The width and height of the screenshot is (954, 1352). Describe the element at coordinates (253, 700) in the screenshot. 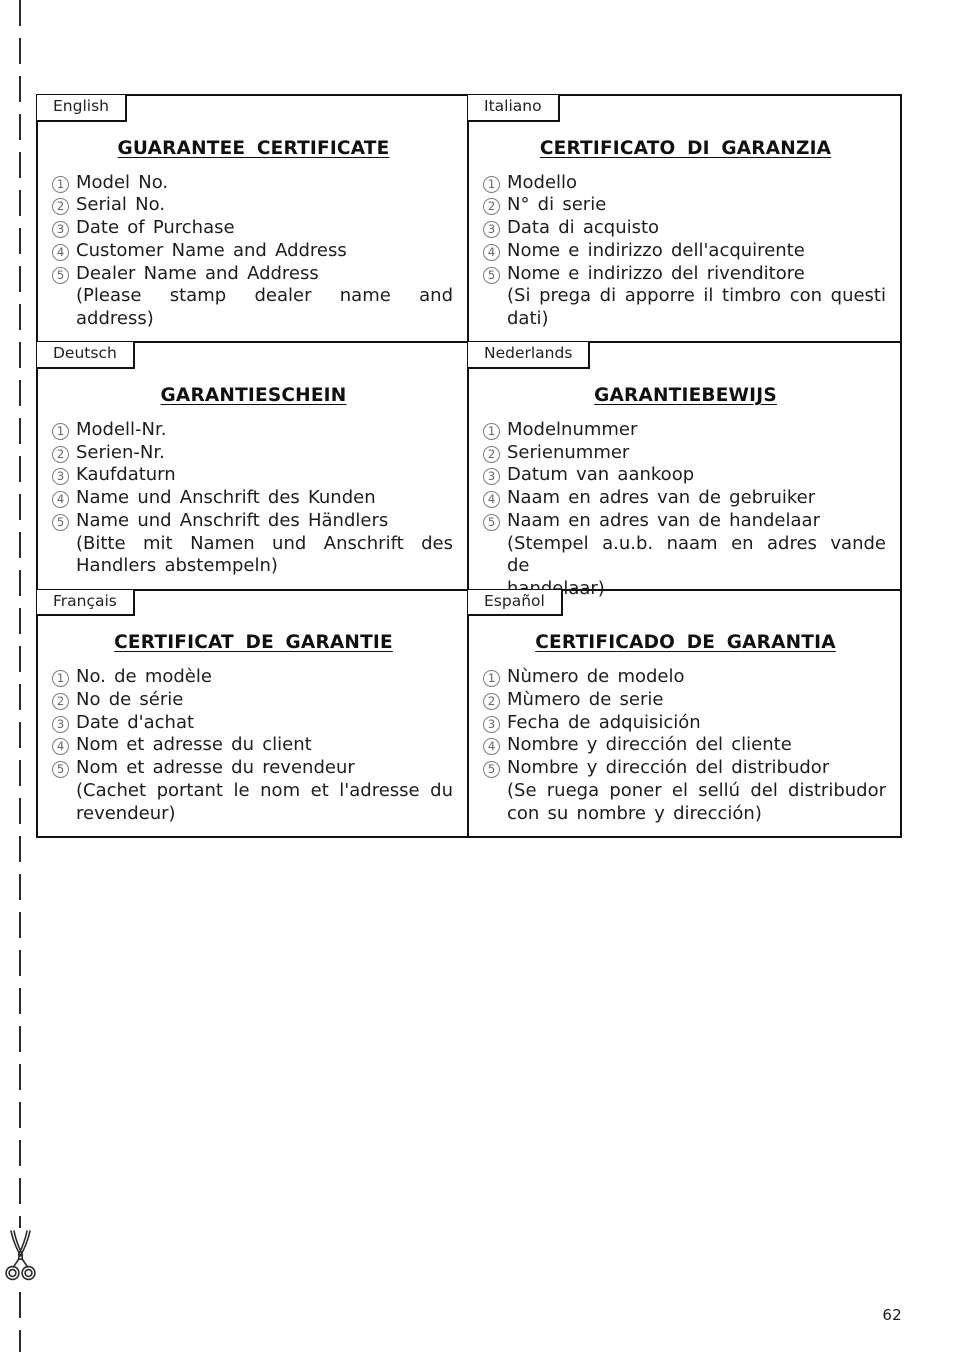

I see `list-item: 2 No de série` at that location.